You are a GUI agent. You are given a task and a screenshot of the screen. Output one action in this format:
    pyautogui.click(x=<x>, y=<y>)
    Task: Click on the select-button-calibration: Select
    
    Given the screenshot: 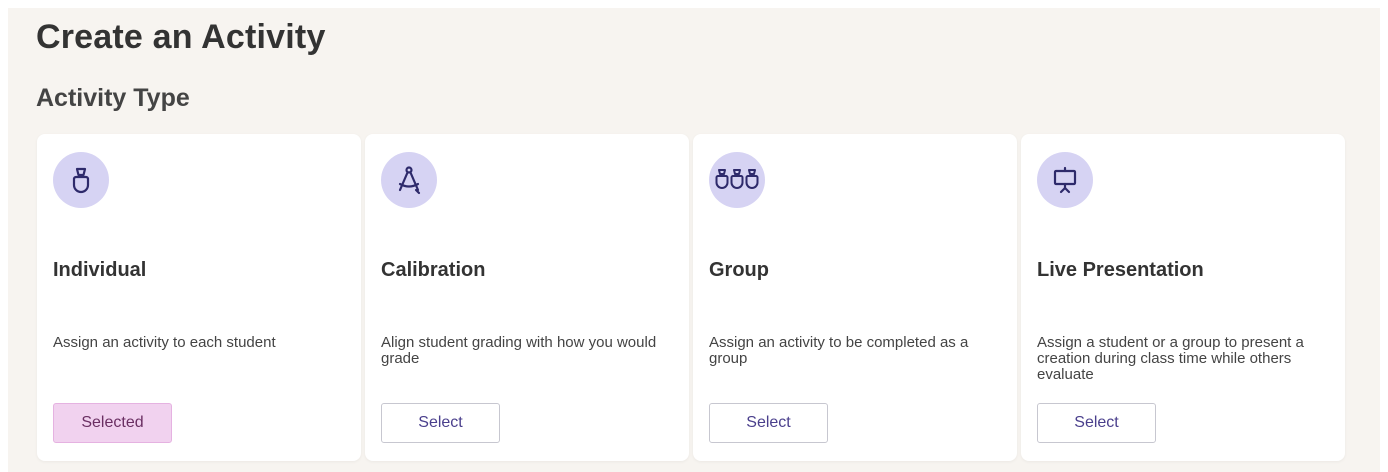 What is the action you would take?
    pyautogui.click(x=440, y=423)
    